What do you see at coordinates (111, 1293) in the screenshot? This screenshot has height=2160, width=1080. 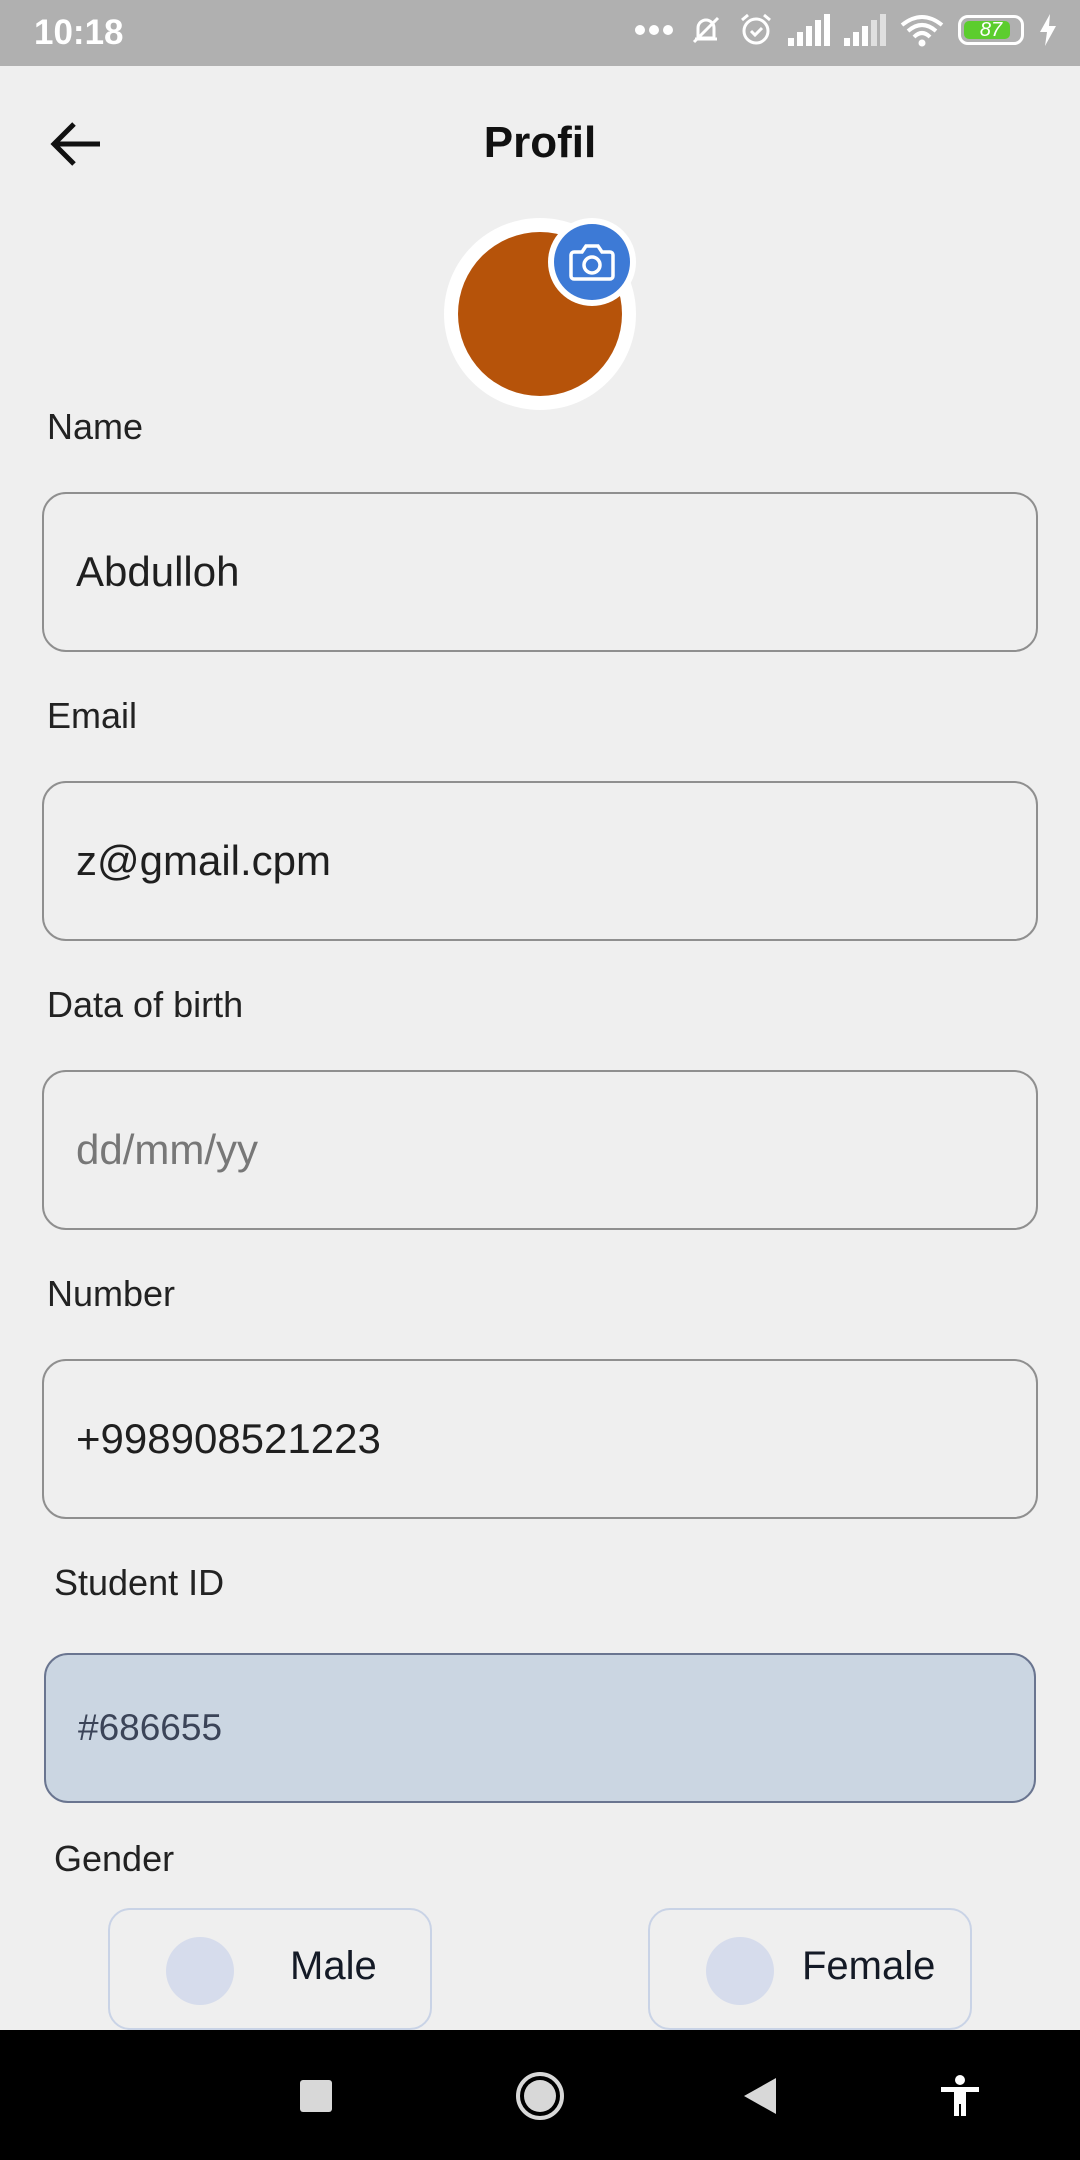 I see `number-label: Number` at bounding box center [111, 1293].